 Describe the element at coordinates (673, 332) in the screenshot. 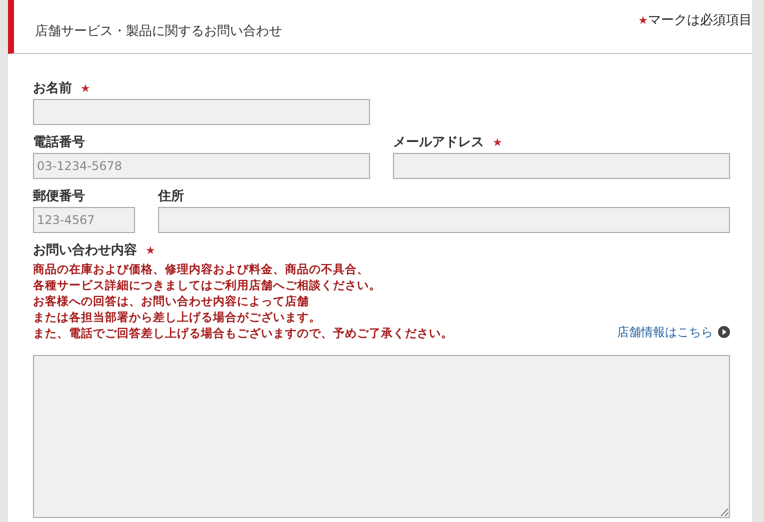

I see `store-info-link: 店舗情報はこちら` at that location.